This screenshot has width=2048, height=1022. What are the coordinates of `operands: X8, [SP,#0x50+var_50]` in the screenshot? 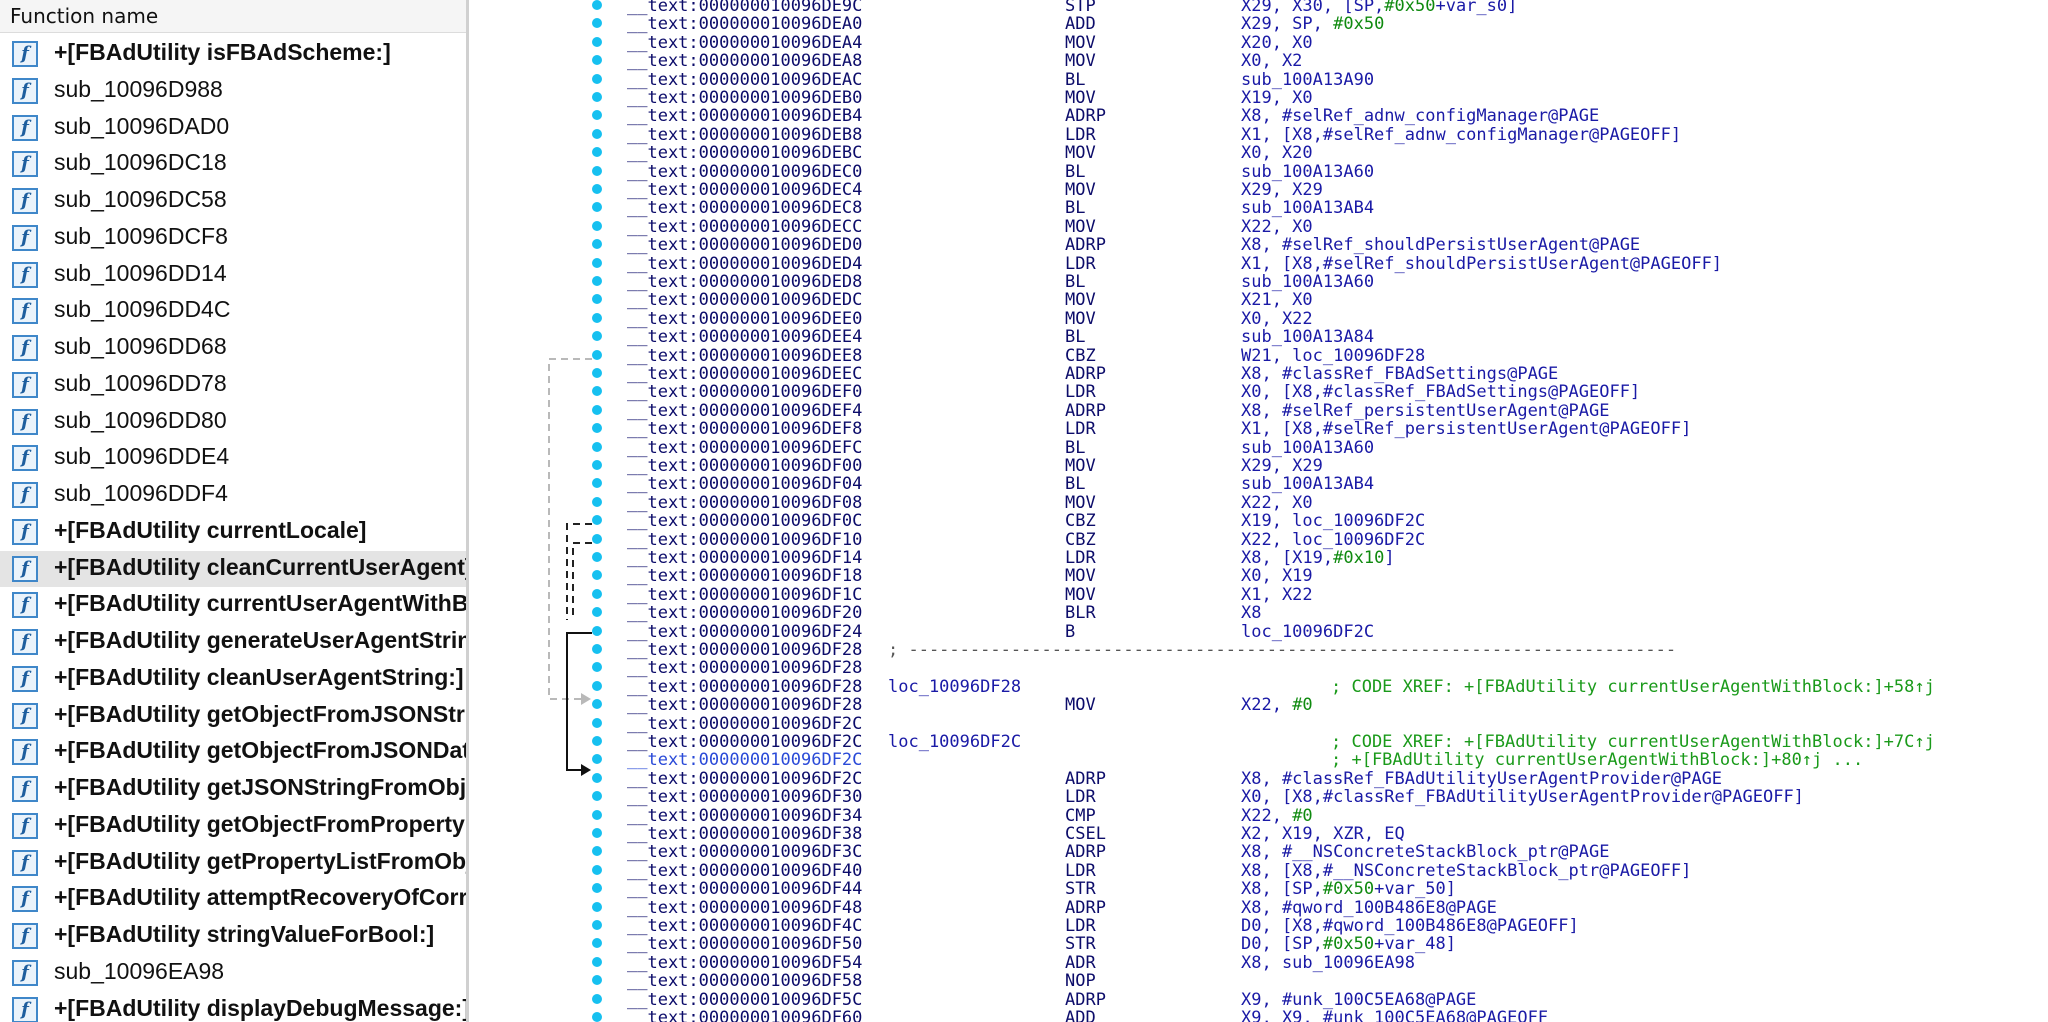 It's located at (1348, 889).